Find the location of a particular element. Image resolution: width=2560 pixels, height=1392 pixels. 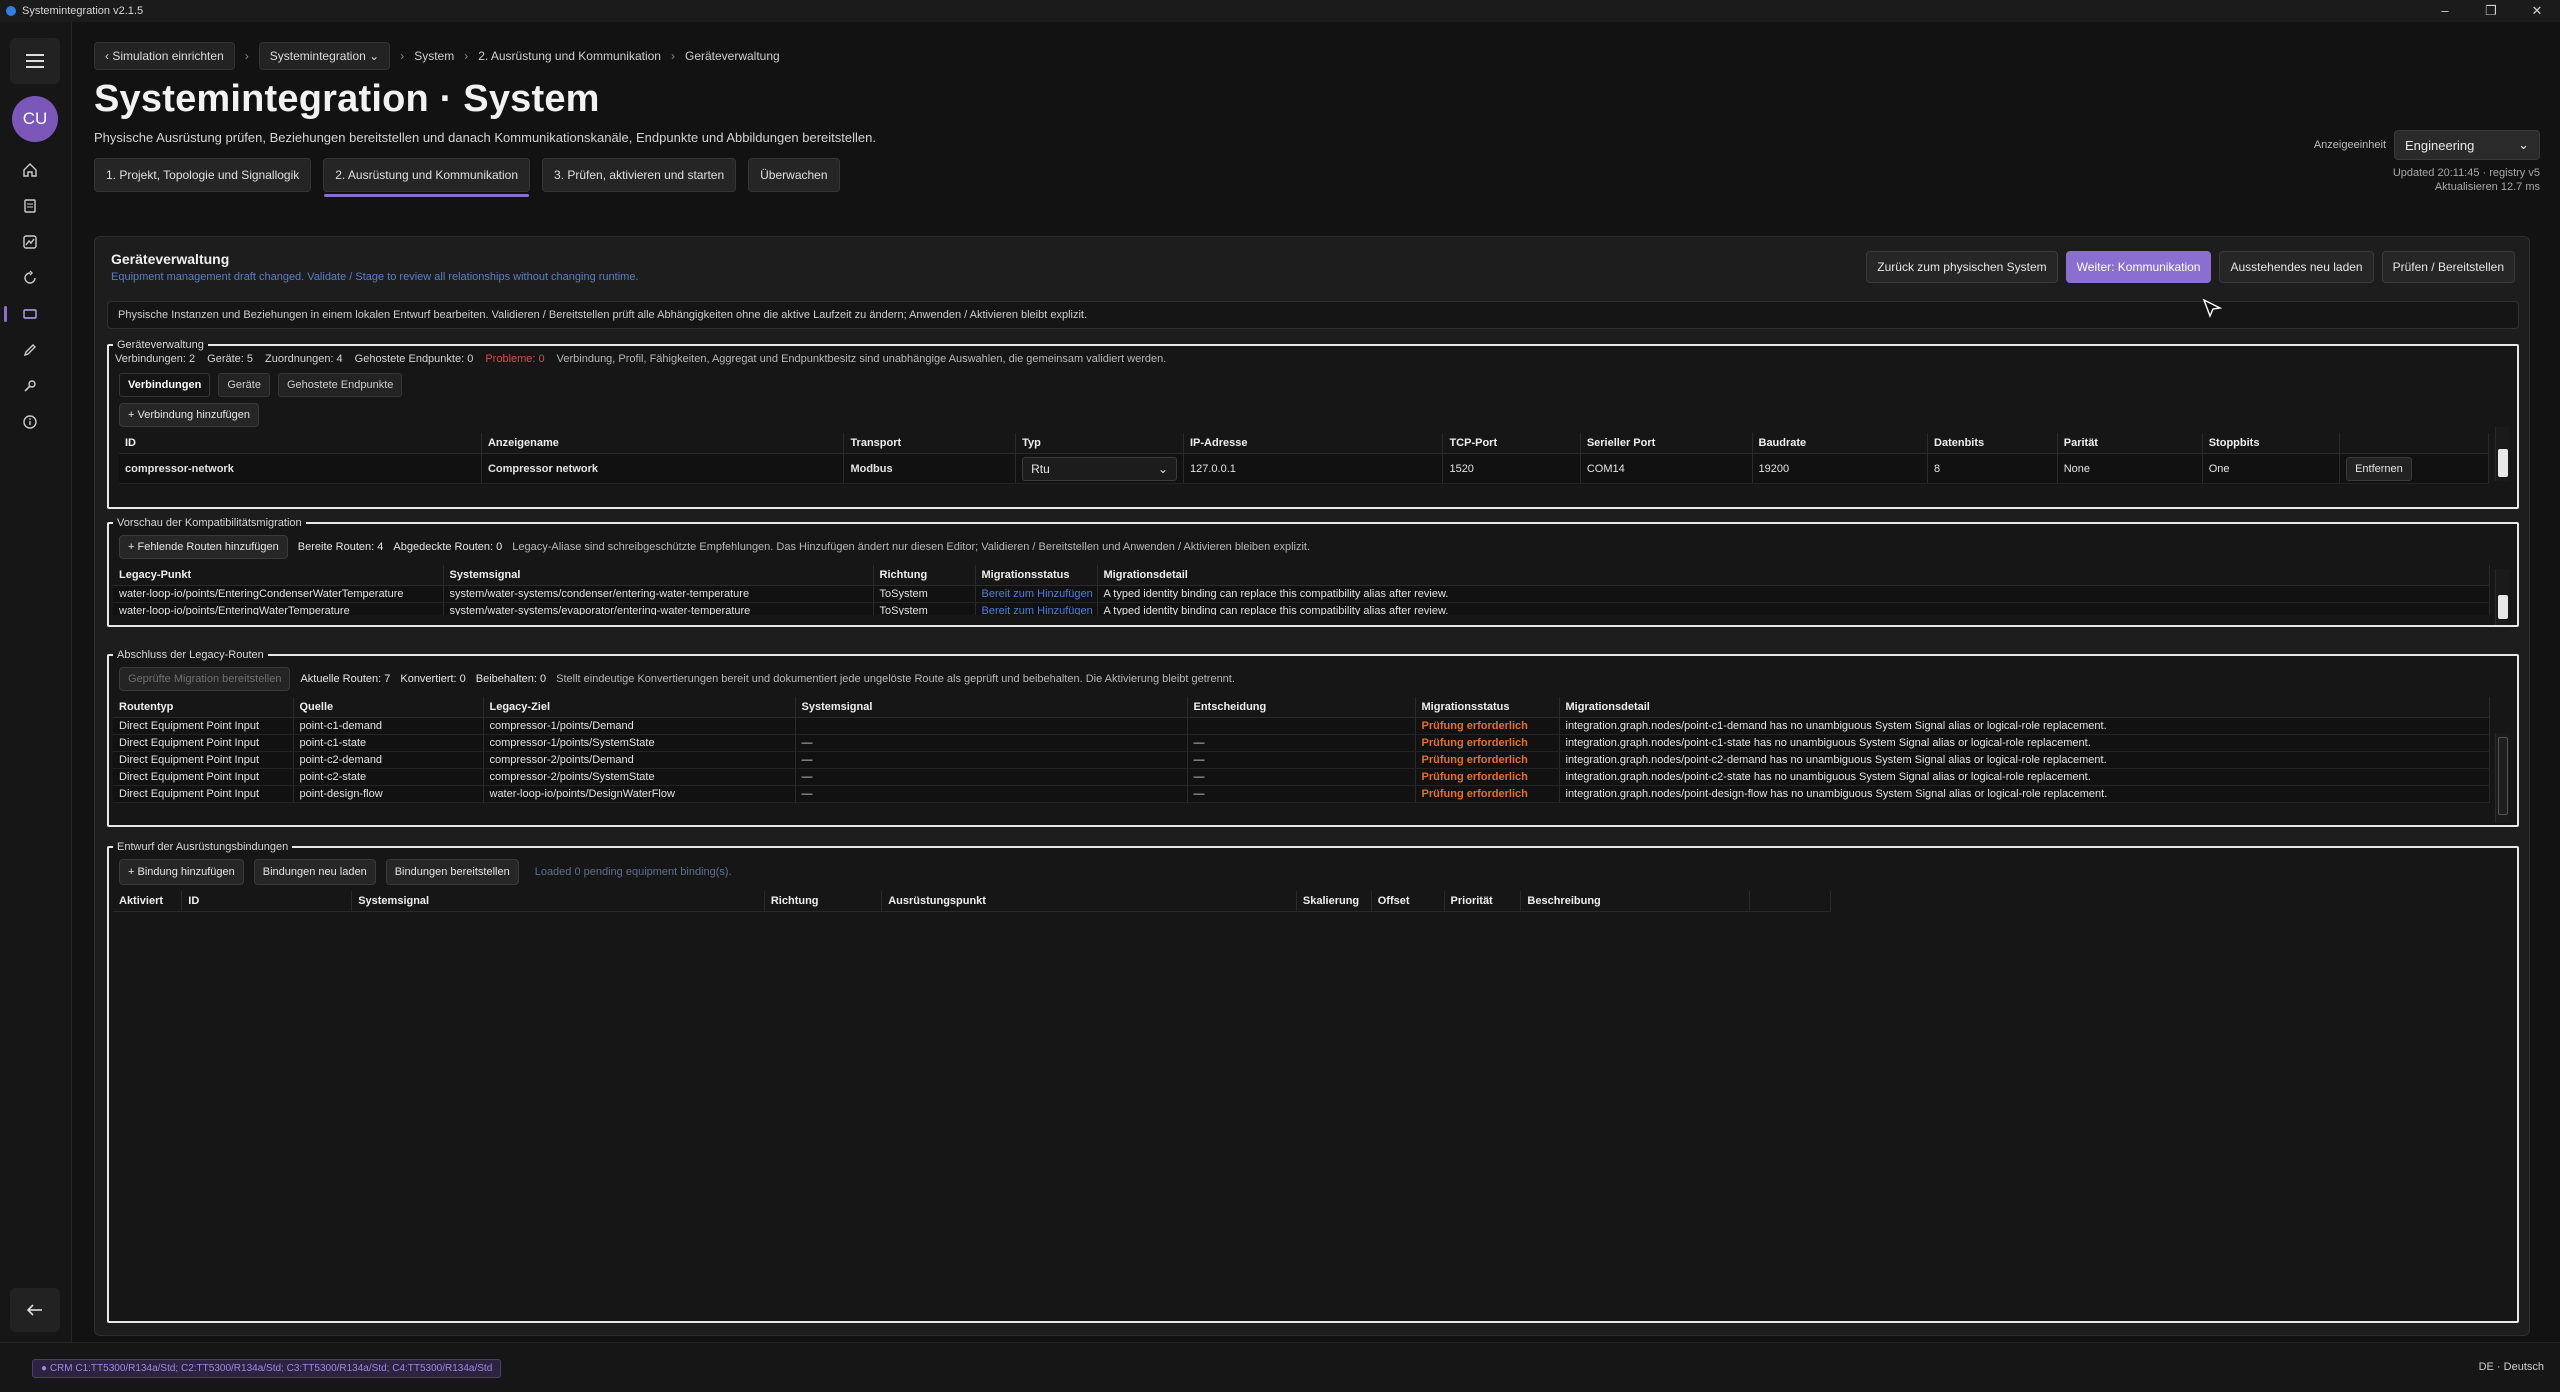

back-to-physical-system-button: Zurück zum physischen System is located at coordinates (1962, 267).